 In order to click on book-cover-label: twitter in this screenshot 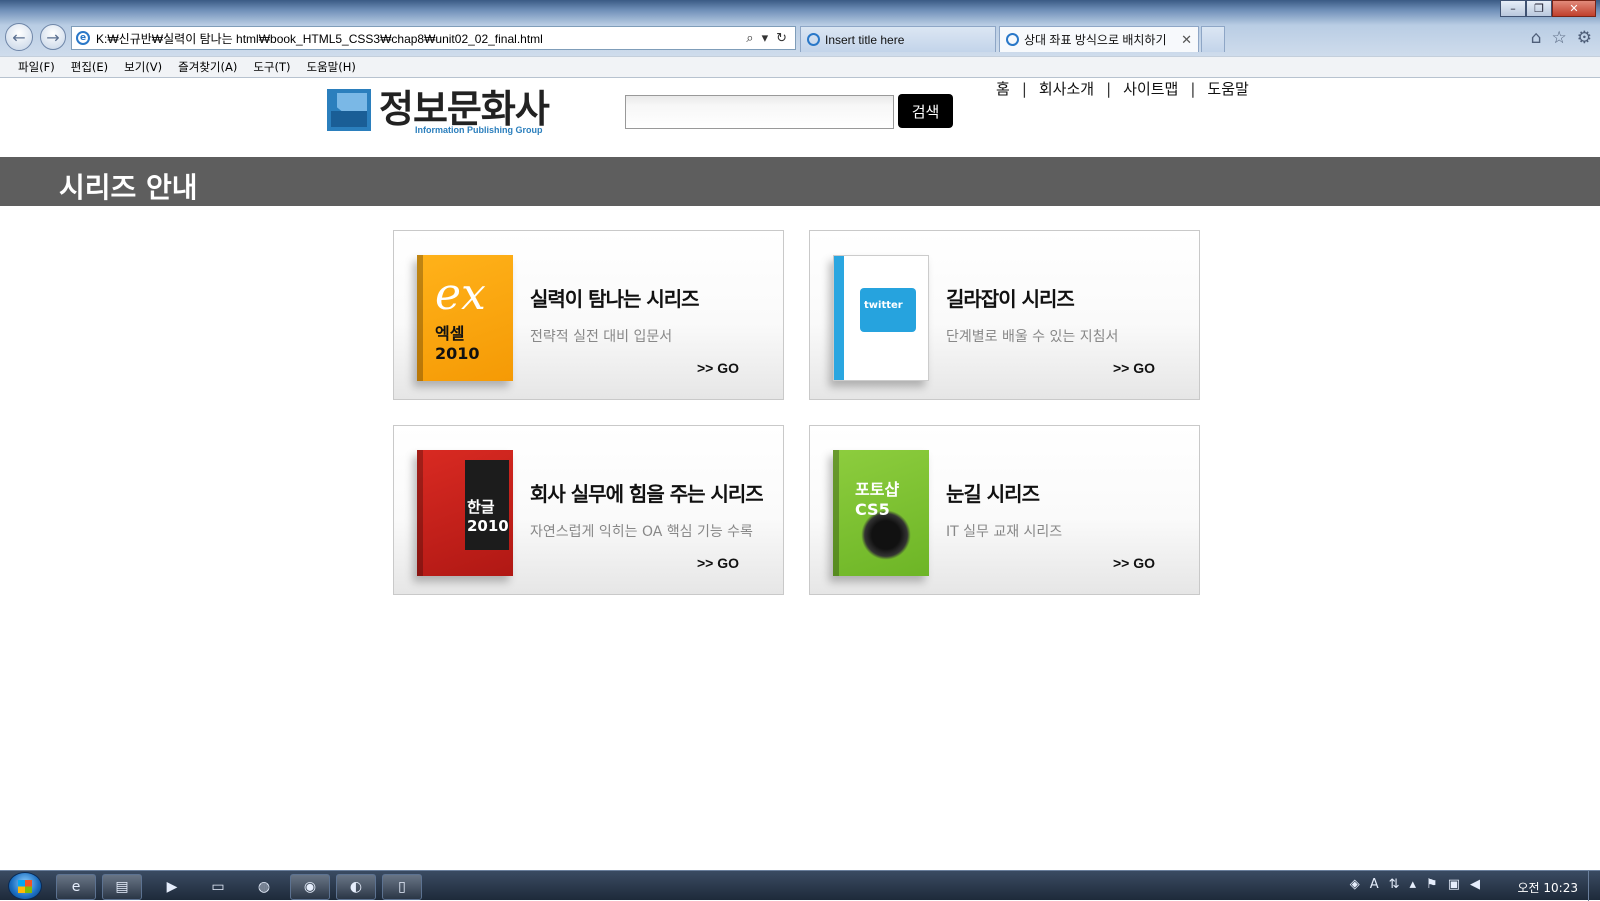, I will do `click(883, 305)`.